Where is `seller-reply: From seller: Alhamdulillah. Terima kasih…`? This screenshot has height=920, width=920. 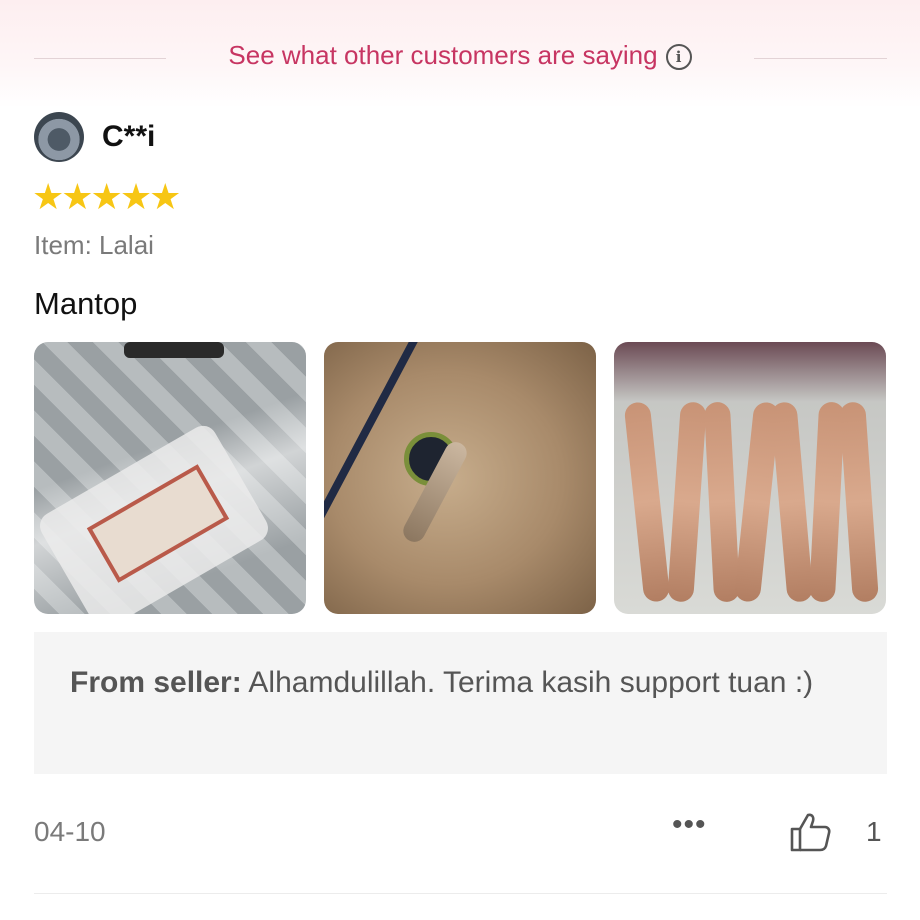
seller-reply: From seller: Alhamdulillah. Terima kasih… is located at coordinates (460, 703).